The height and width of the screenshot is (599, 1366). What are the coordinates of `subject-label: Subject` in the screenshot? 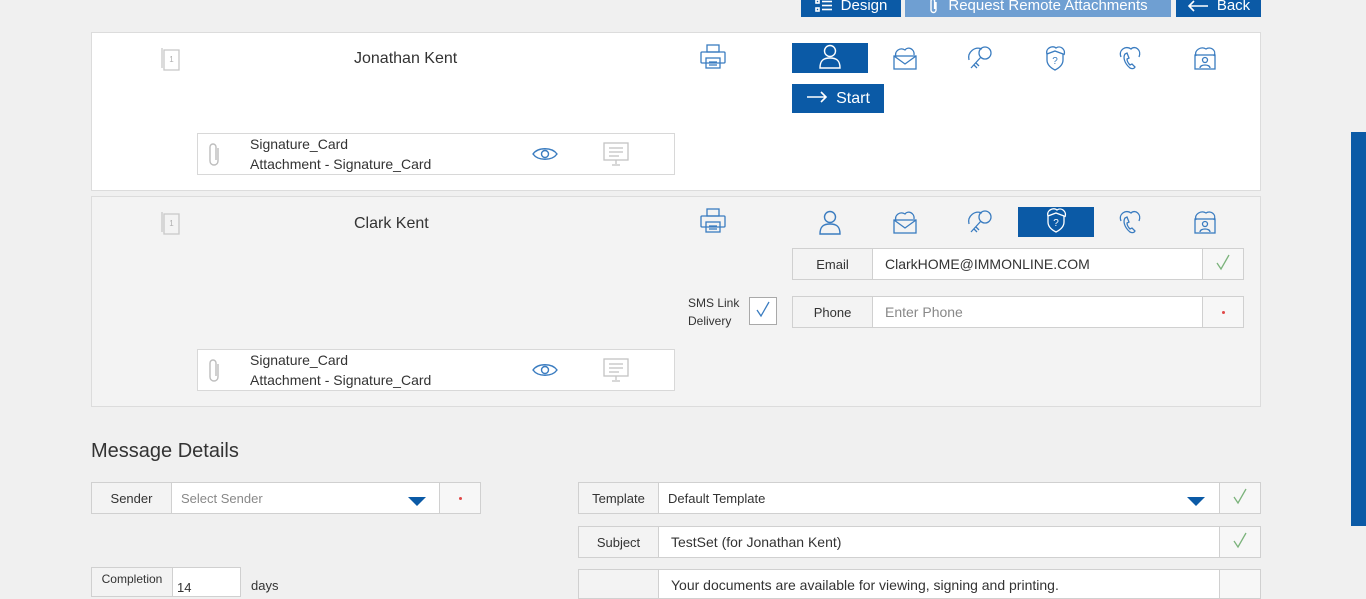 It's located at (618, 542).